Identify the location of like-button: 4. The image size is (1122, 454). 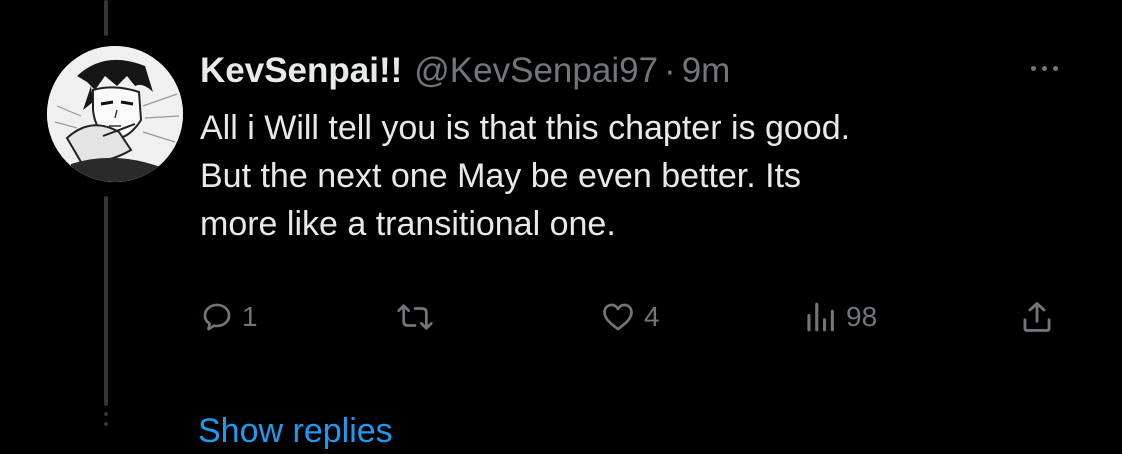
(630, 317).